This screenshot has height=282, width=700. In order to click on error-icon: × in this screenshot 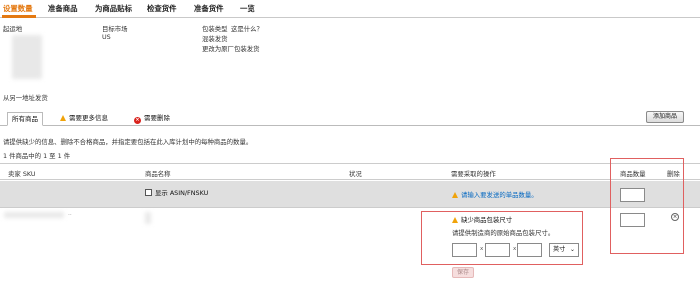, I will do `click(137, 120)`.